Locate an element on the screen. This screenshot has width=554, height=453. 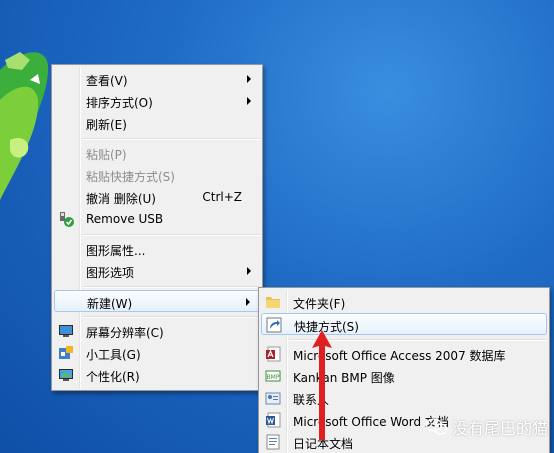
journal-icon is located at coordinates (273, 442).